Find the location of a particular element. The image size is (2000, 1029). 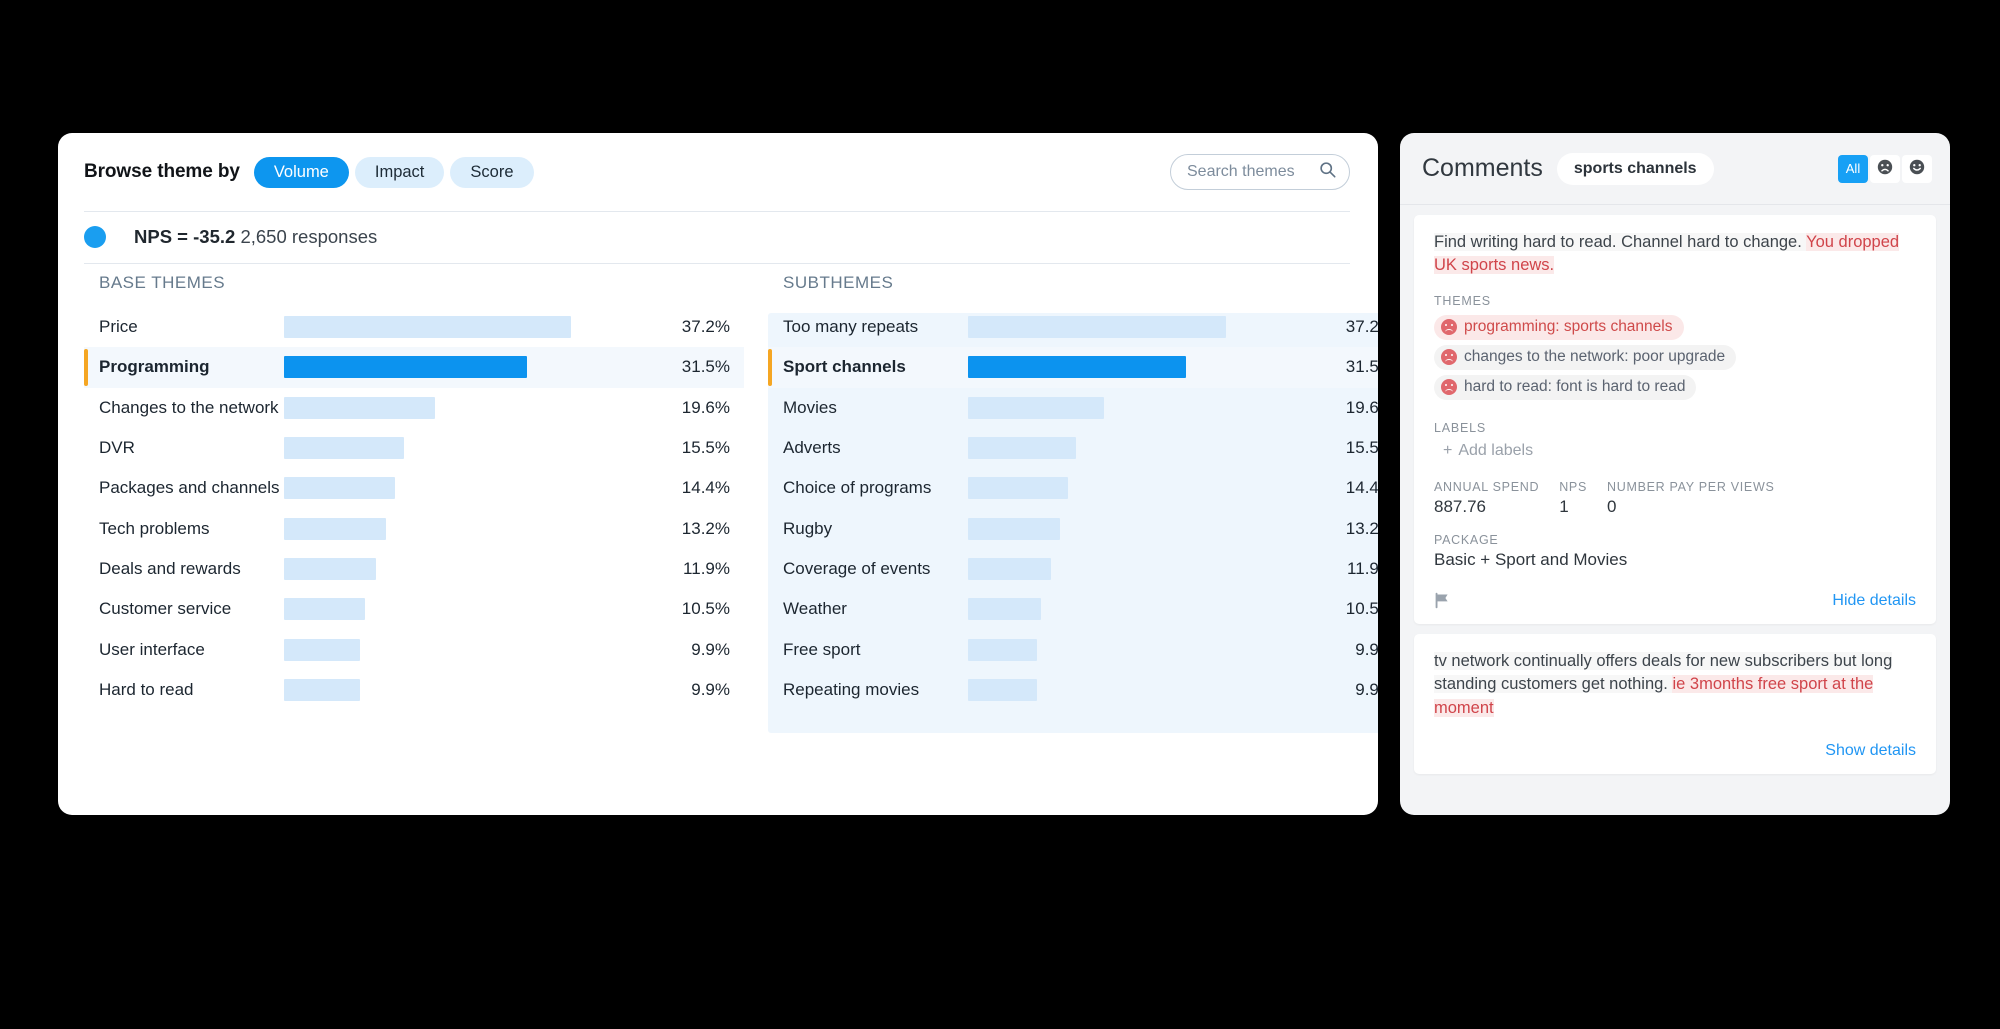

theme-row-label: Rugby is located at coordinates (808, 528).